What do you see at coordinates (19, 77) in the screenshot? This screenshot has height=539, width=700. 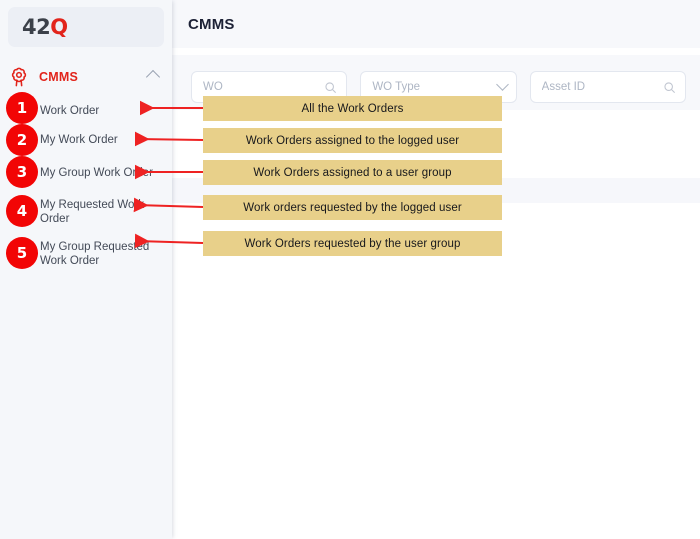 I see `gear-icon` at bounding box center [19, 77].